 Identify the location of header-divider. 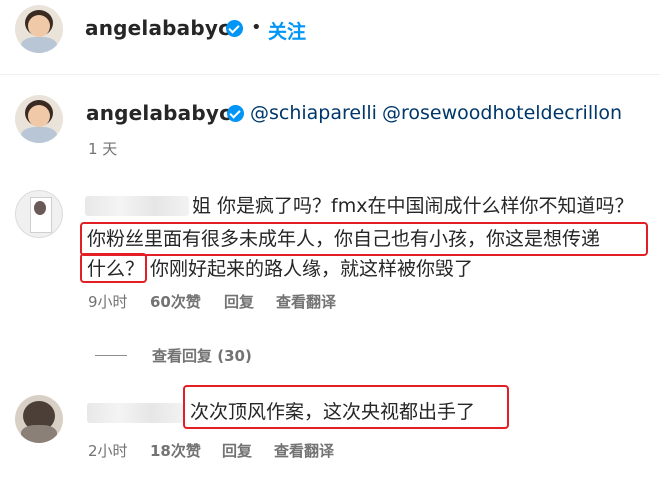
(330, 74).